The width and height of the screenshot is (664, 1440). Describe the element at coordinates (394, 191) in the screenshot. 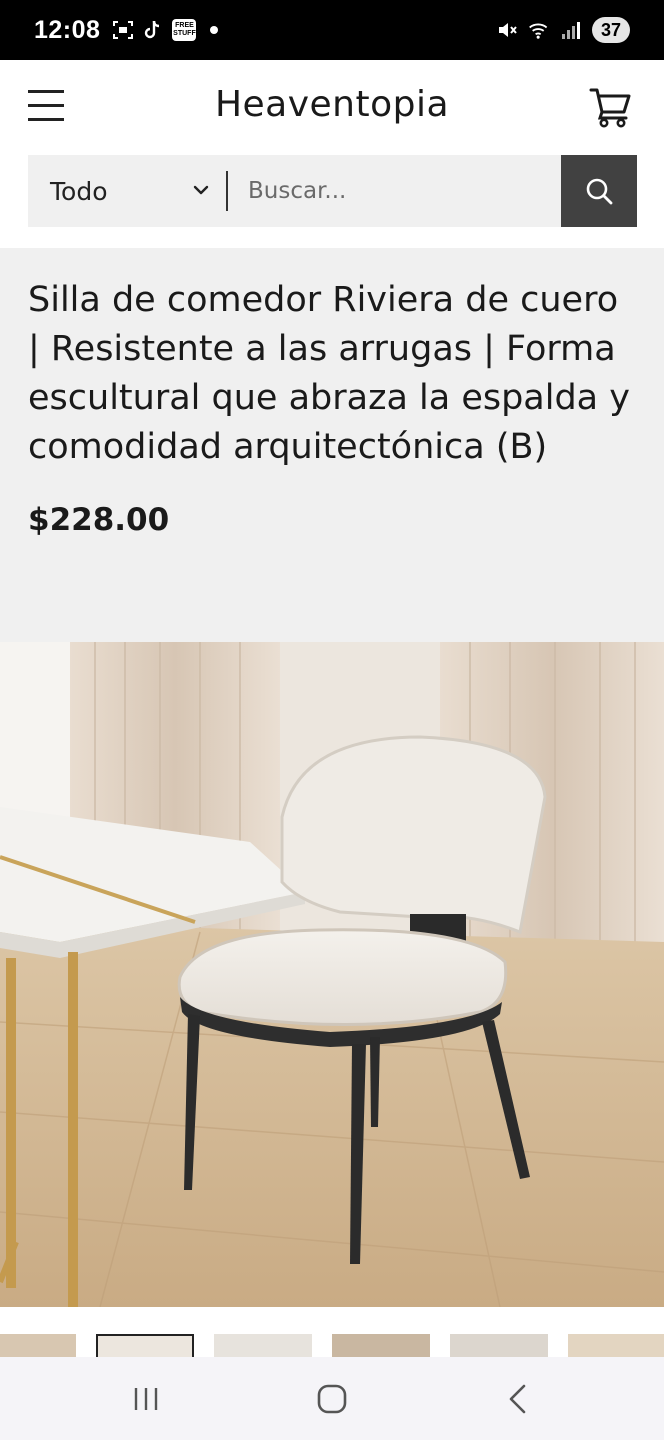

I see `search-input` at that location.